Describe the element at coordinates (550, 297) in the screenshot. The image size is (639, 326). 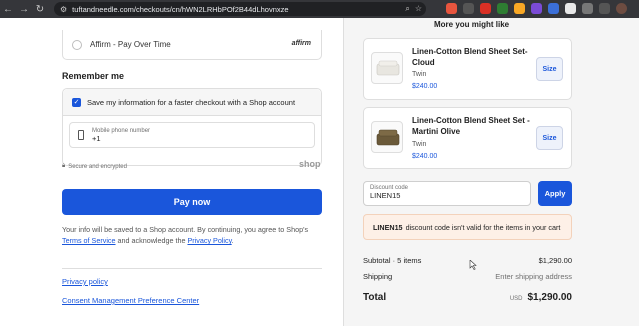
I see `total-amount: $1,290.00` at that location.